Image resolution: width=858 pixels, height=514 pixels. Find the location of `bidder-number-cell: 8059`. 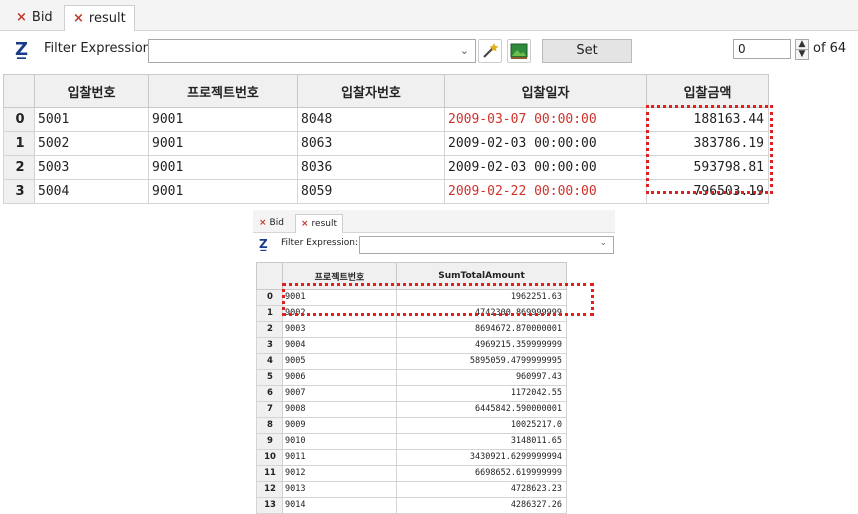

bidder-number-cell: 8059 is located at coordinates (371, 191).